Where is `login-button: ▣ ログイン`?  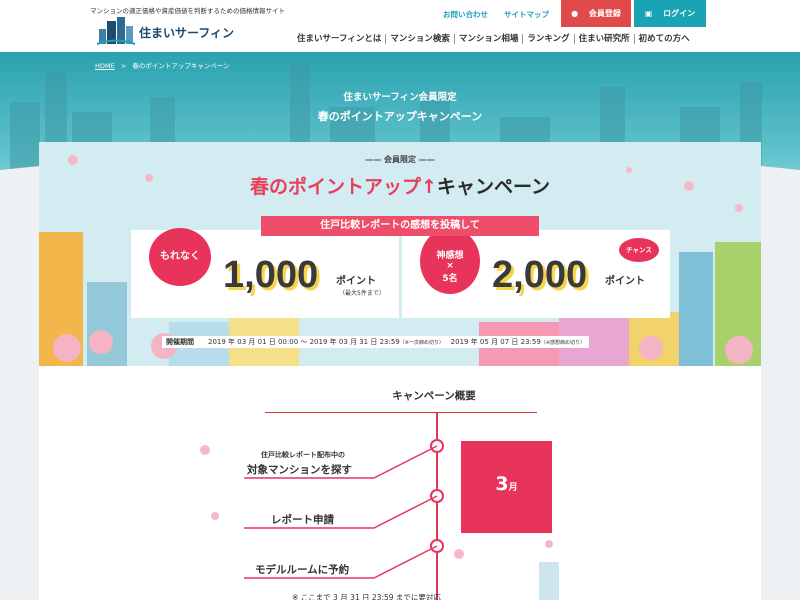 login-button: ▣ ログイン is located at coordinates (670, 13).